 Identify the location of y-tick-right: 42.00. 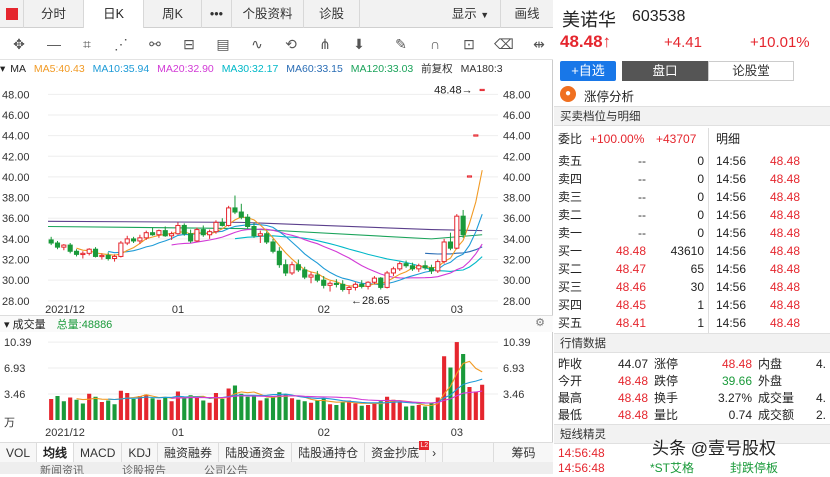
(517, 157).